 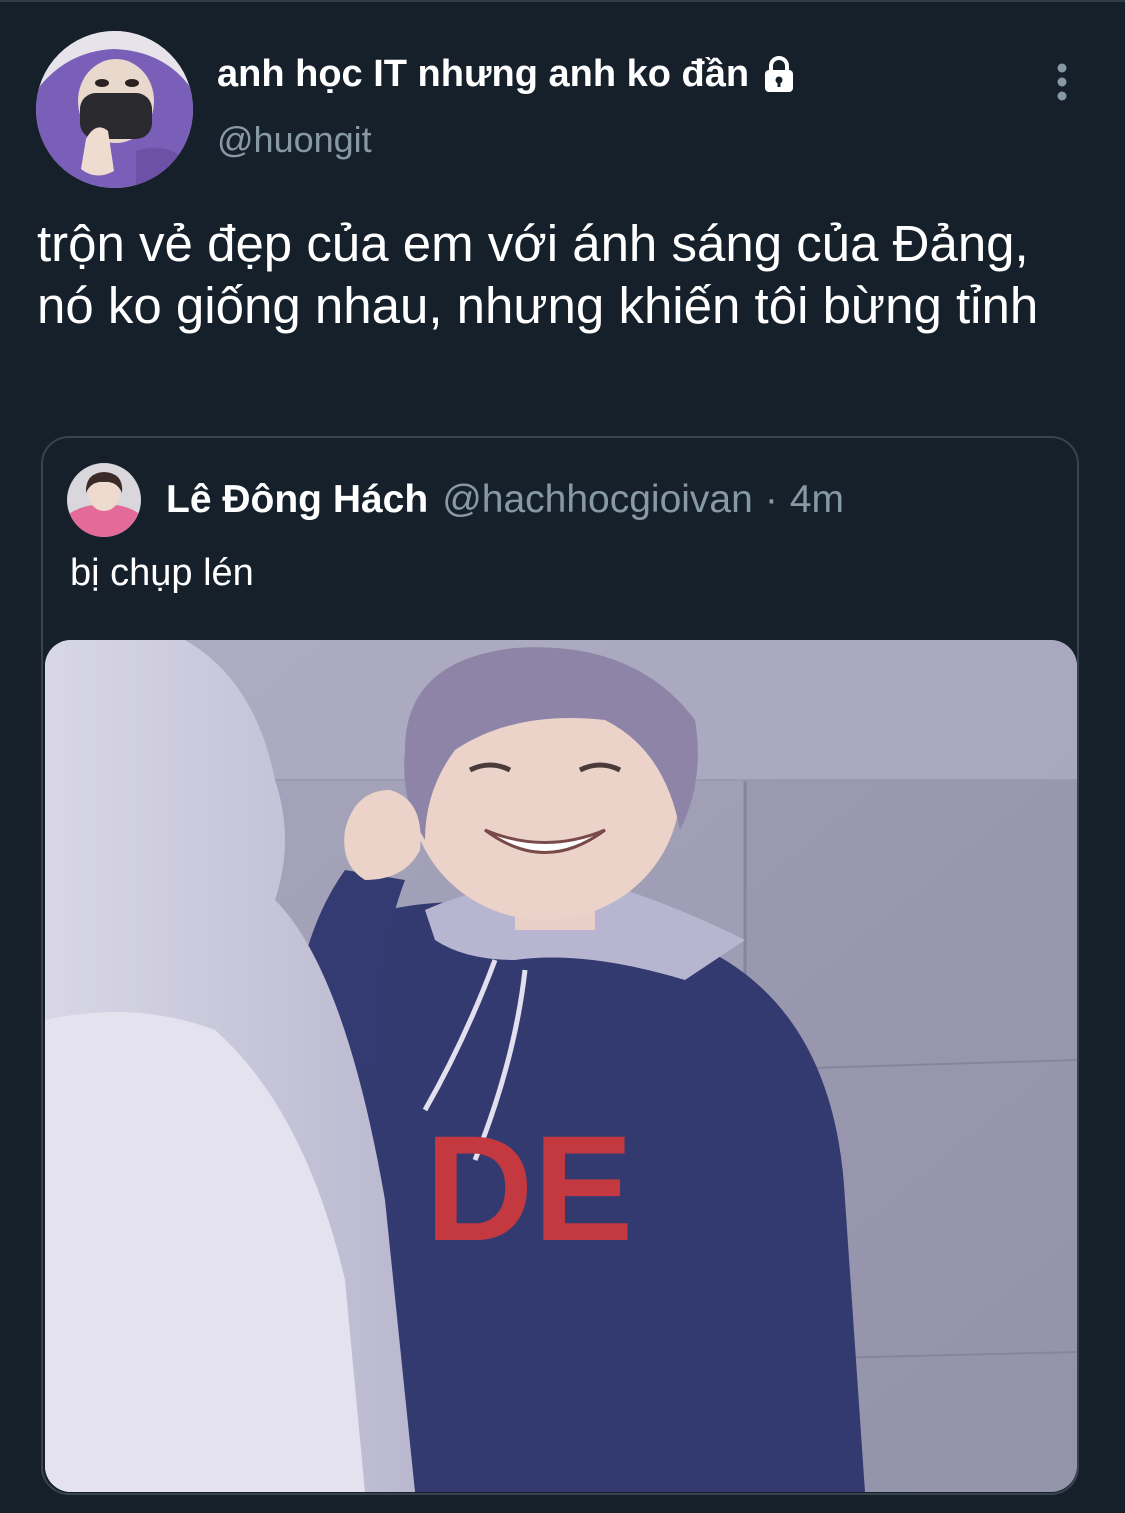 I want to click on author-display-name-row: anh học IT nhưng anh ko đần, so click(x=508, y=74).